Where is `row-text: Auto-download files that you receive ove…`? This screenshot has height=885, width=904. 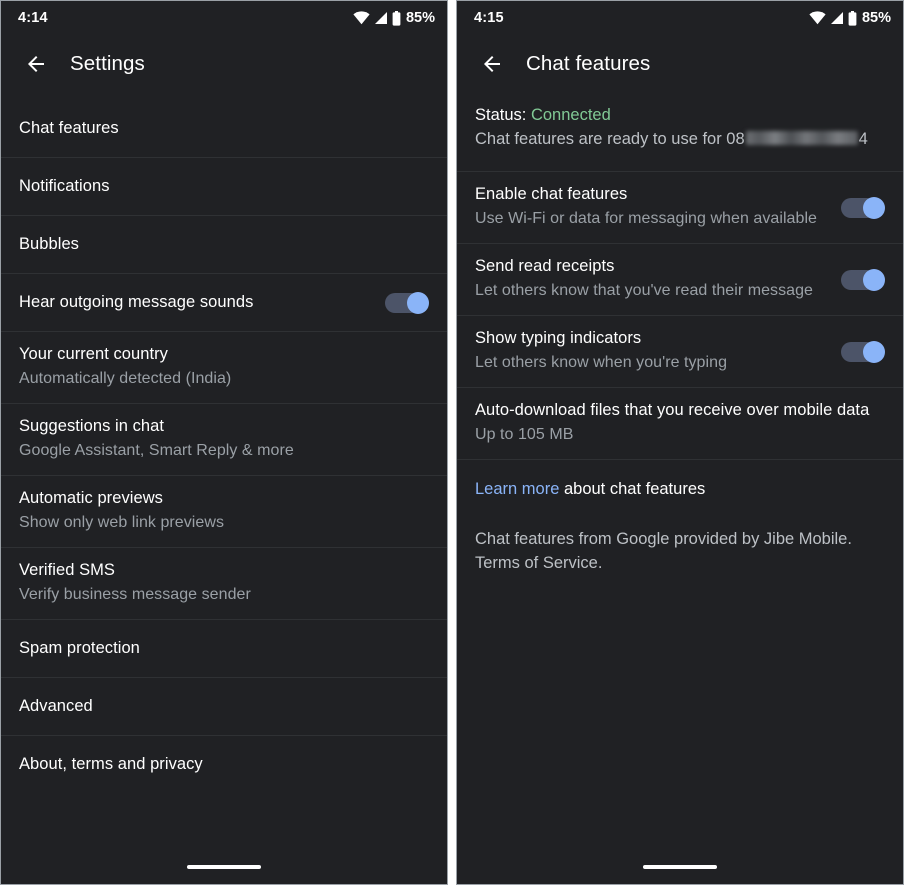
row-text: Auto-download files that you receive ove… is located at coordinates (680, 423).